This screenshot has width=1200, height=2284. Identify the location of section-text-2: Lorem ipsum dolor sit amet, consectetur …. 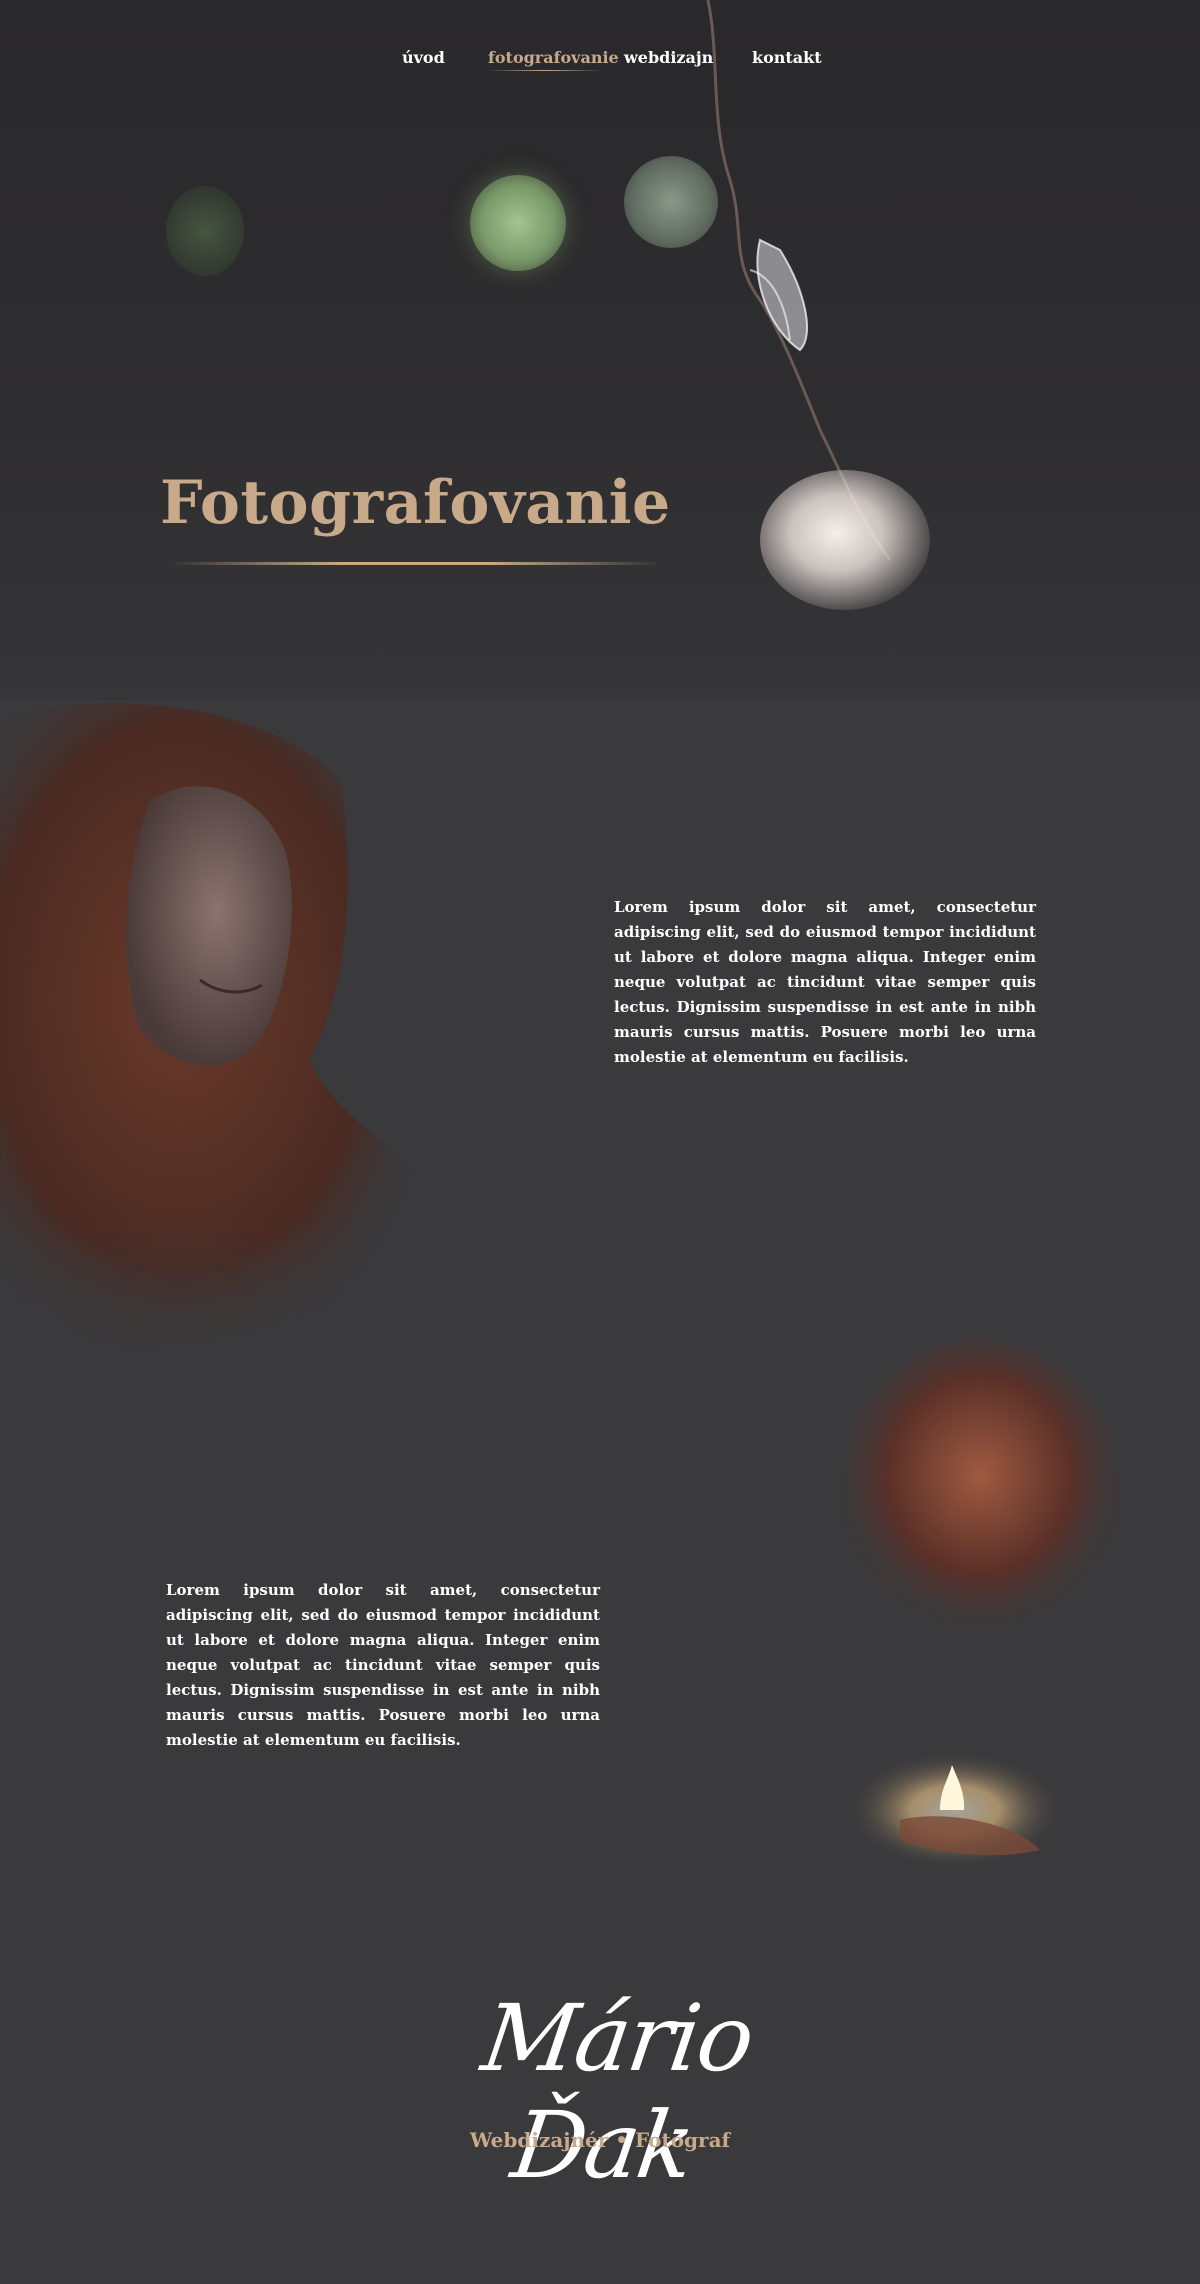
(383, 1665).